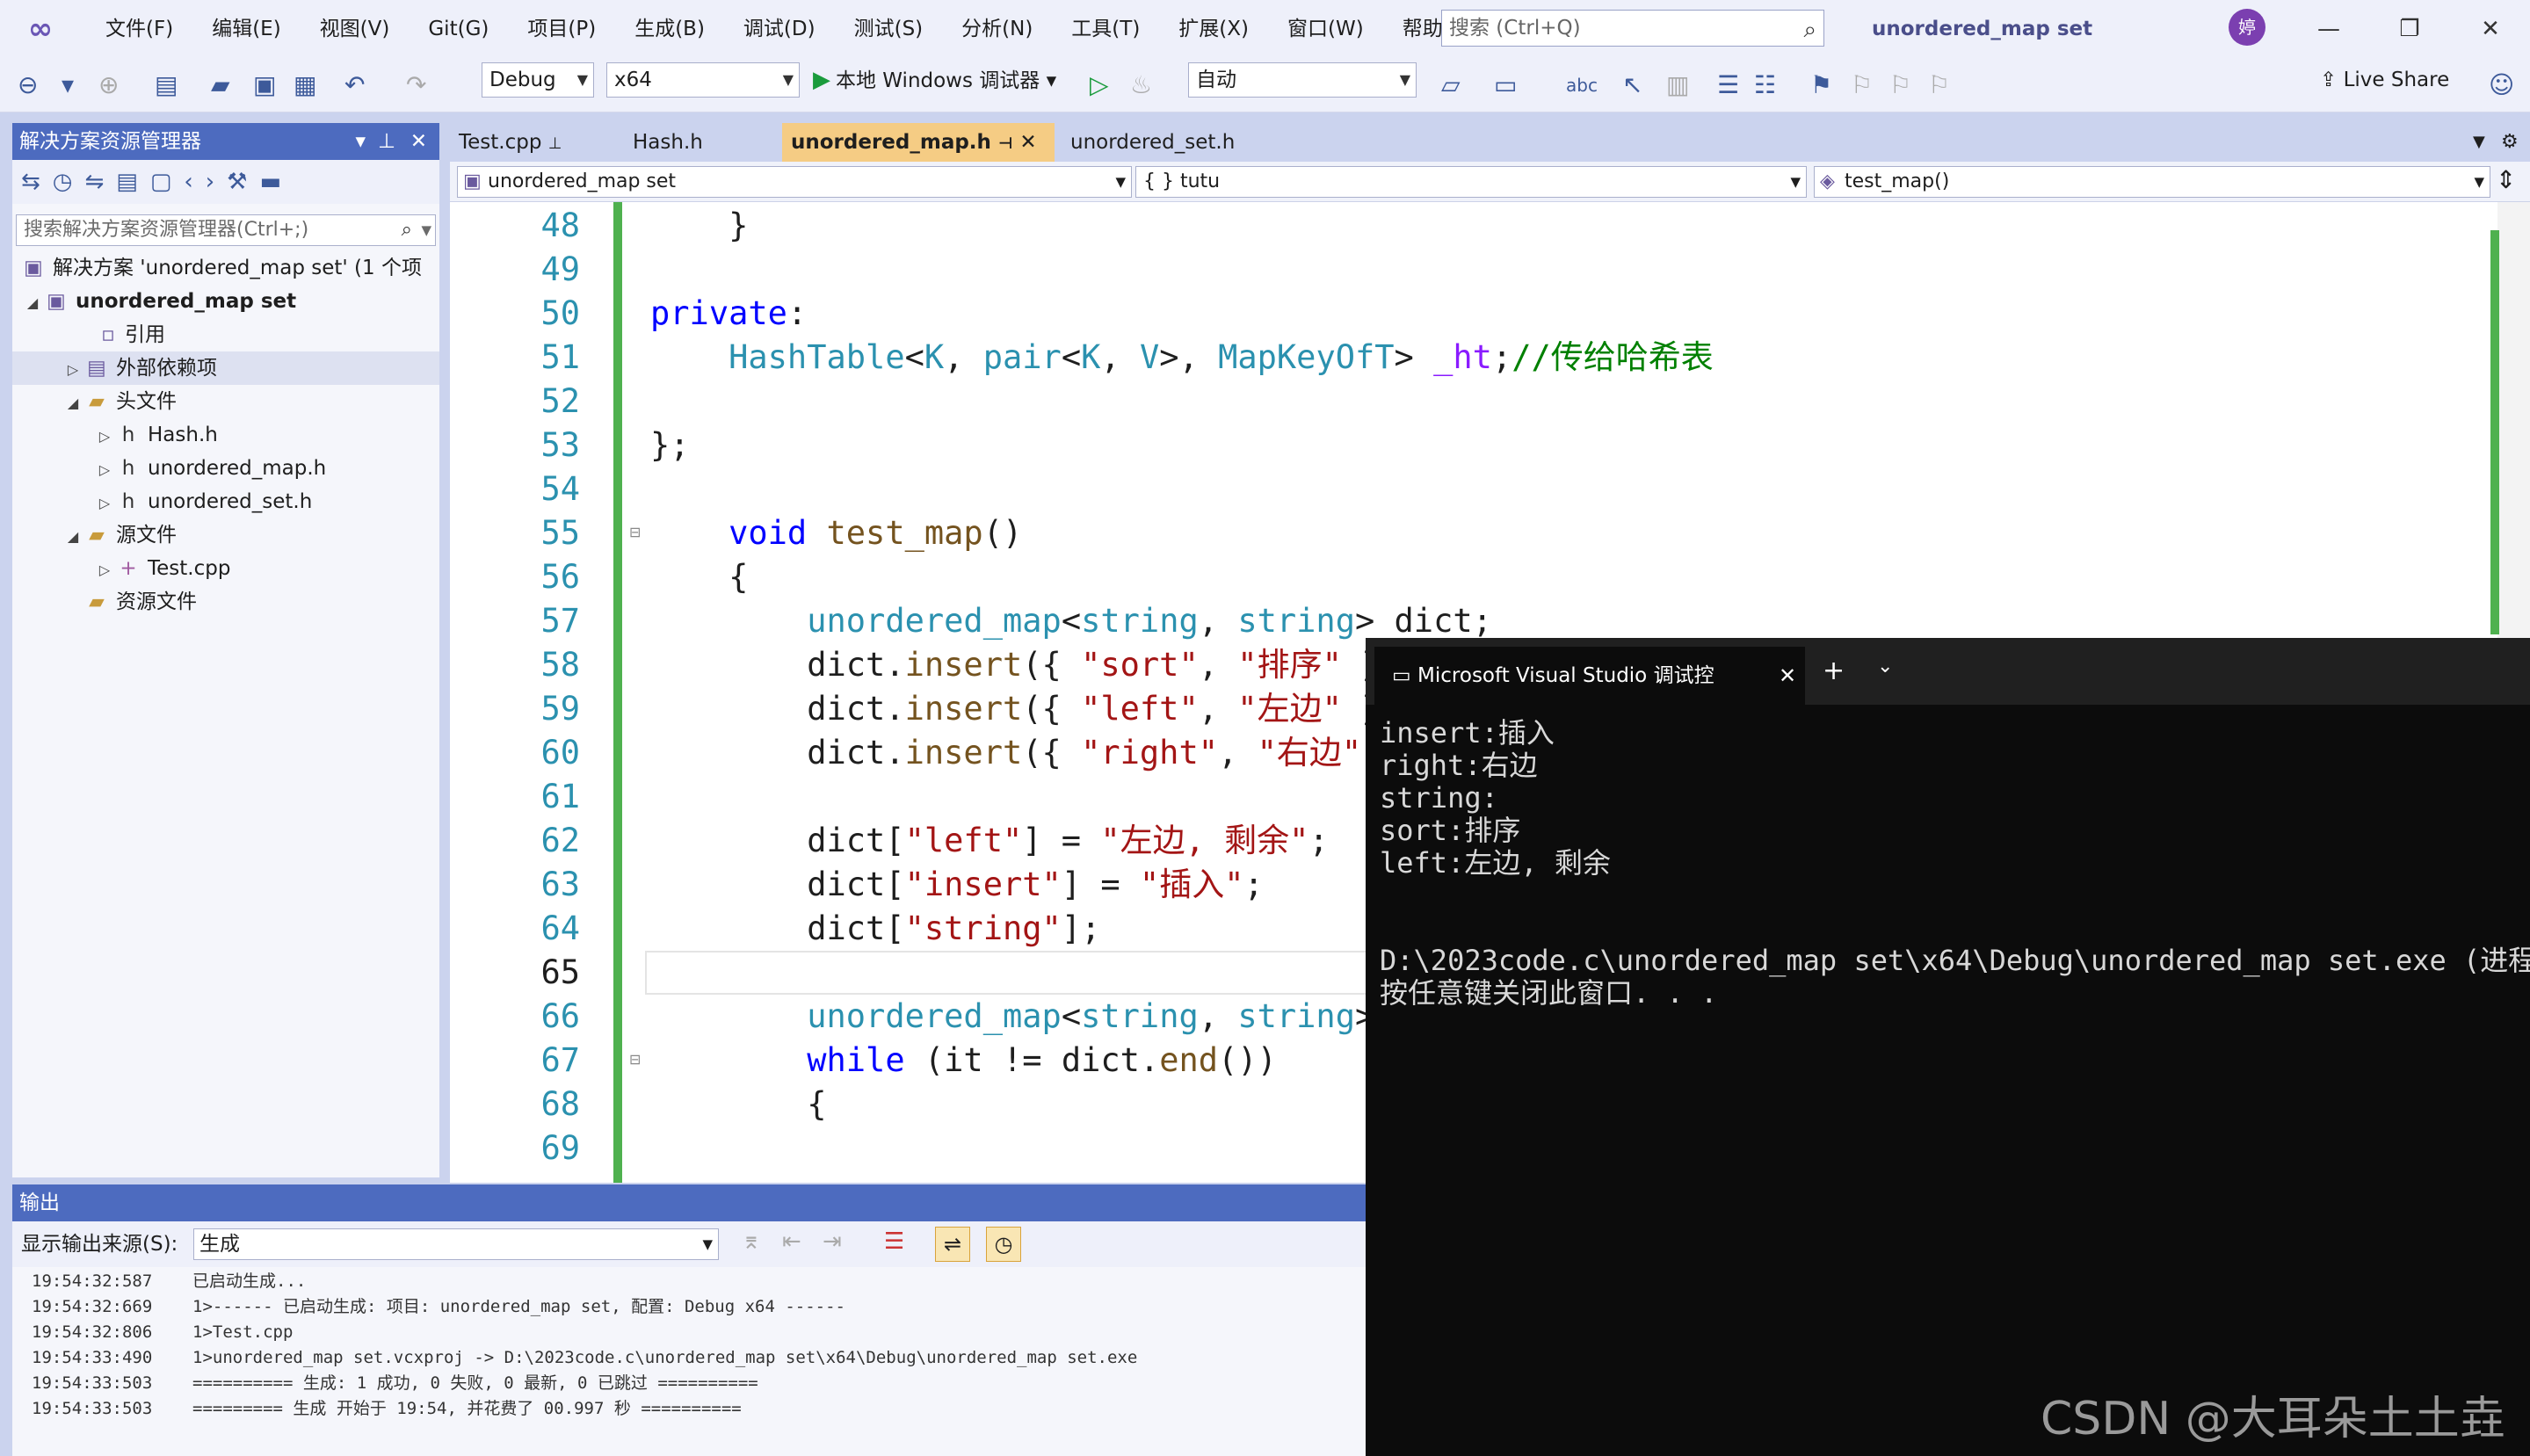  What do you see at coordinates (1590, 676) in the screenshot?
I see `console-tab: ▭ Microsoft Visual Studio 调试控 ✕` at bounding box center [1590, 676].